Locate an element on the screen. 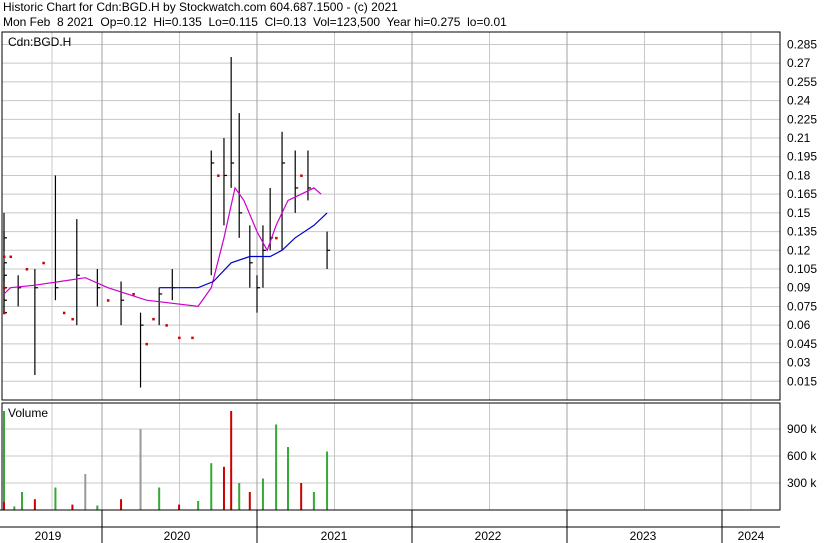  volume-panel-title: Volume is located at coordinates (28, 413).